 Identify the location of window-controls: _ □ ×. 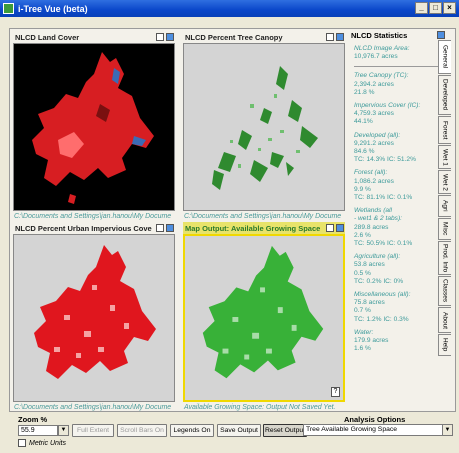
(435, 8).